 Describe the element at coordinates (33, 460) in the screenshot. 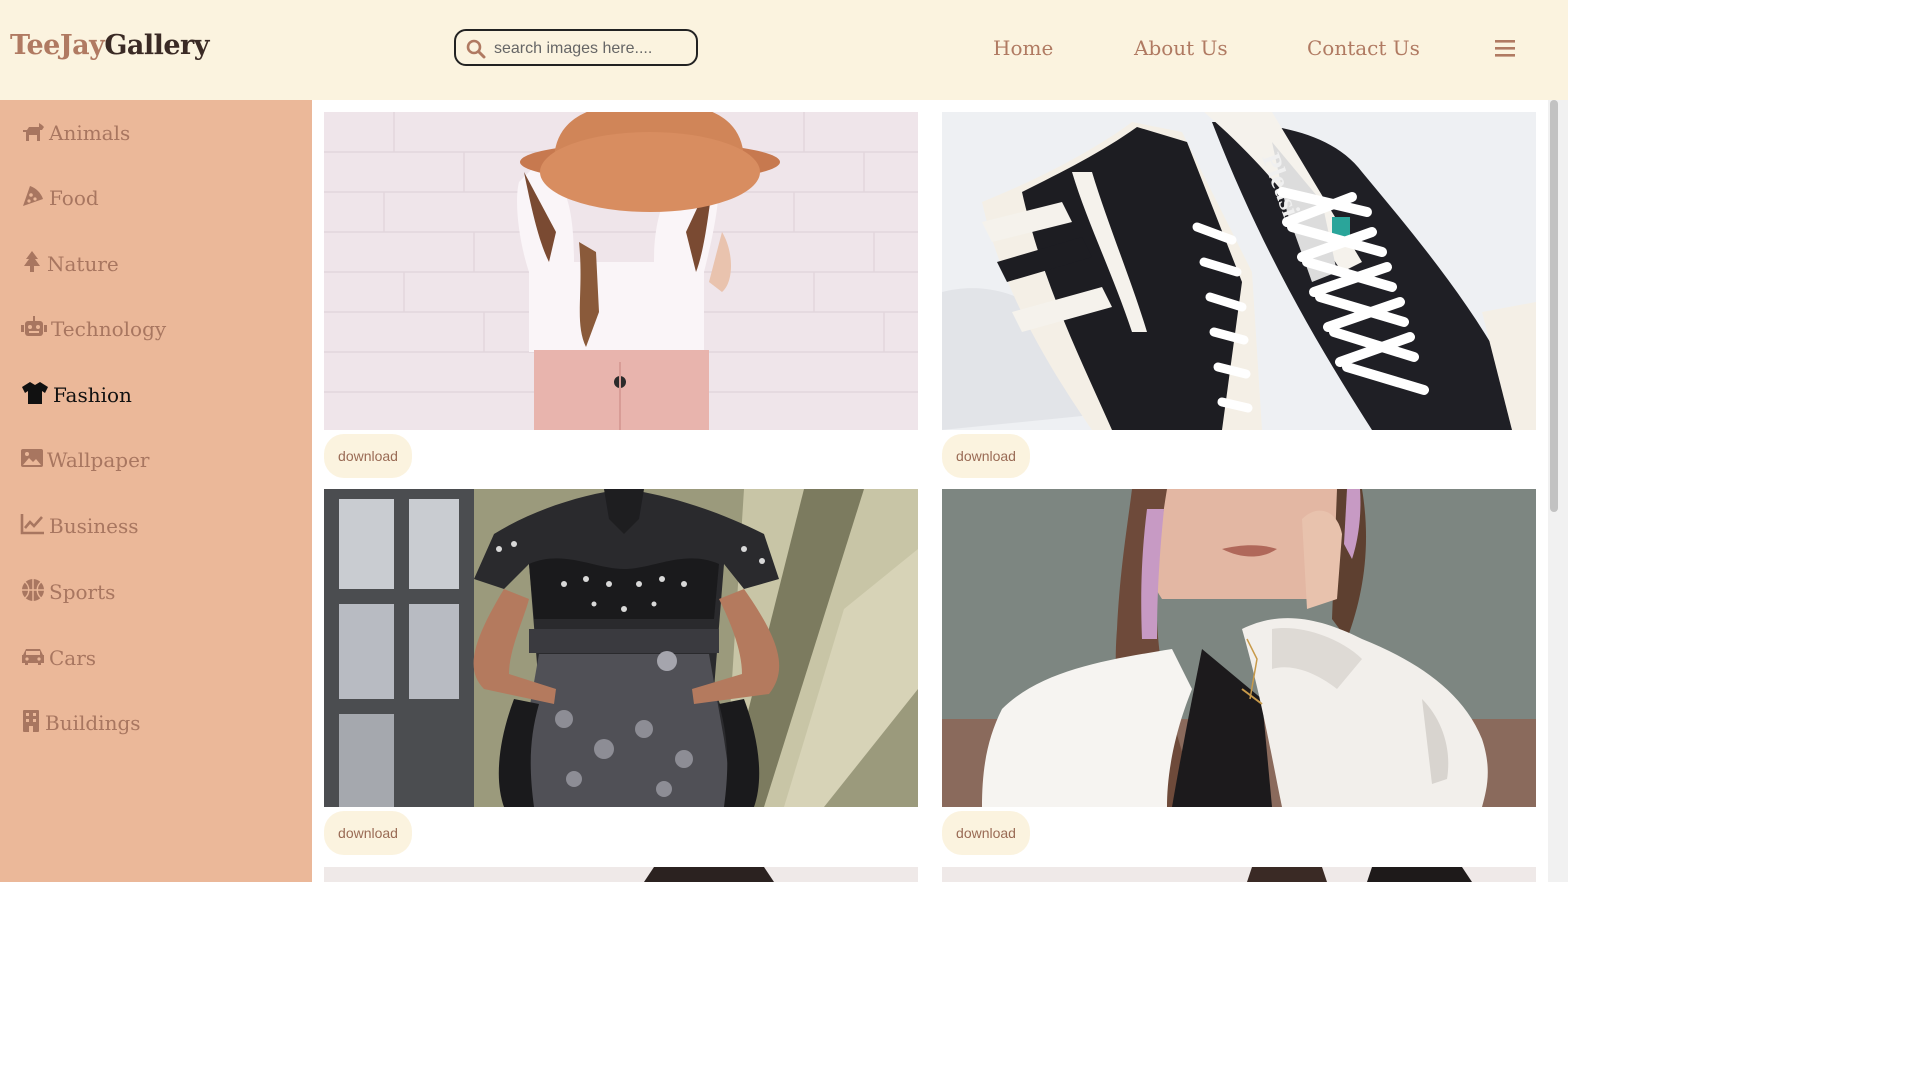

I see `image-icon` at that location.